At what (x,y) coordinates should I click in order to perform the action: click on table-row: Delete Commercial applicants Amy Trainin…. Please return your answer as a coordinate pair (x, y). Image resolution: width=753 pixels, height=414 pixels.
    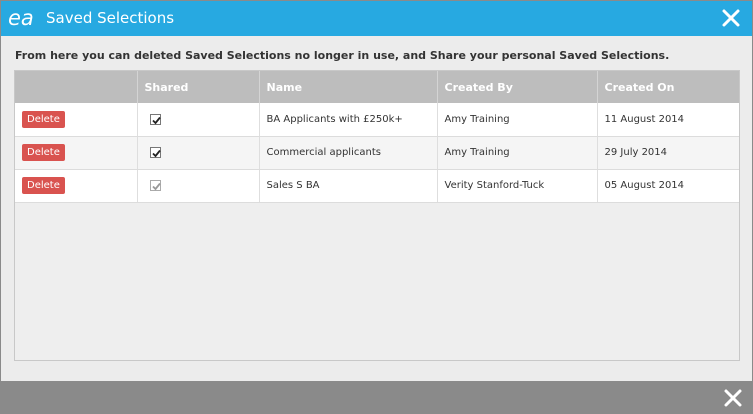
    Looking at the image, I should click on (377, 153).